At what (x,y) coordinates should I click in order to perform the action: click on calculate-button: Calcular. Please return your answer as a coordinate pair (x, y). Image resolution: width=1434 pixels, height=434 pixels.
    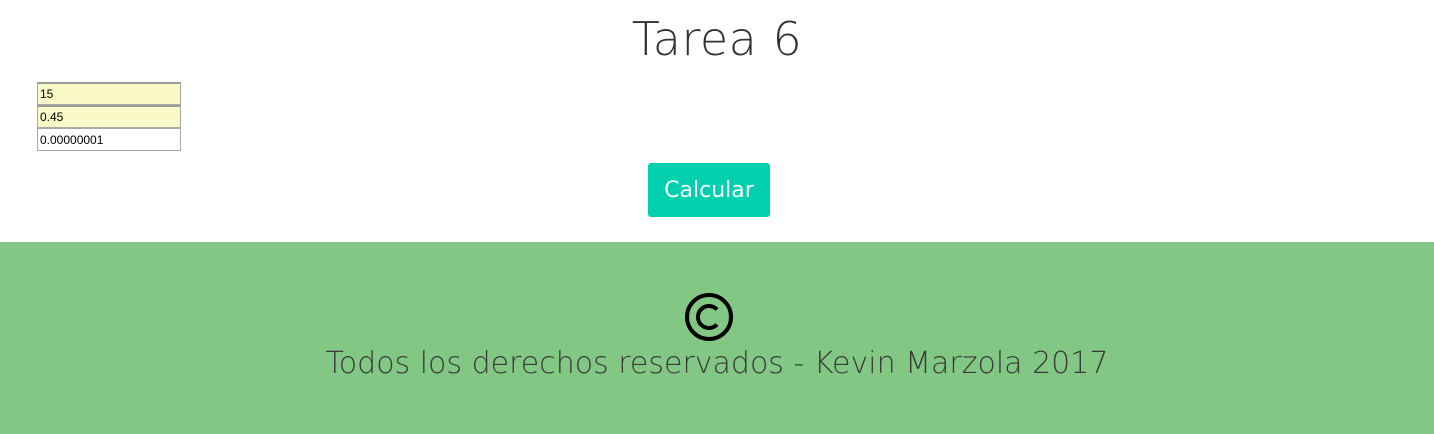
    Looking at the image, I should click on (709, 190).